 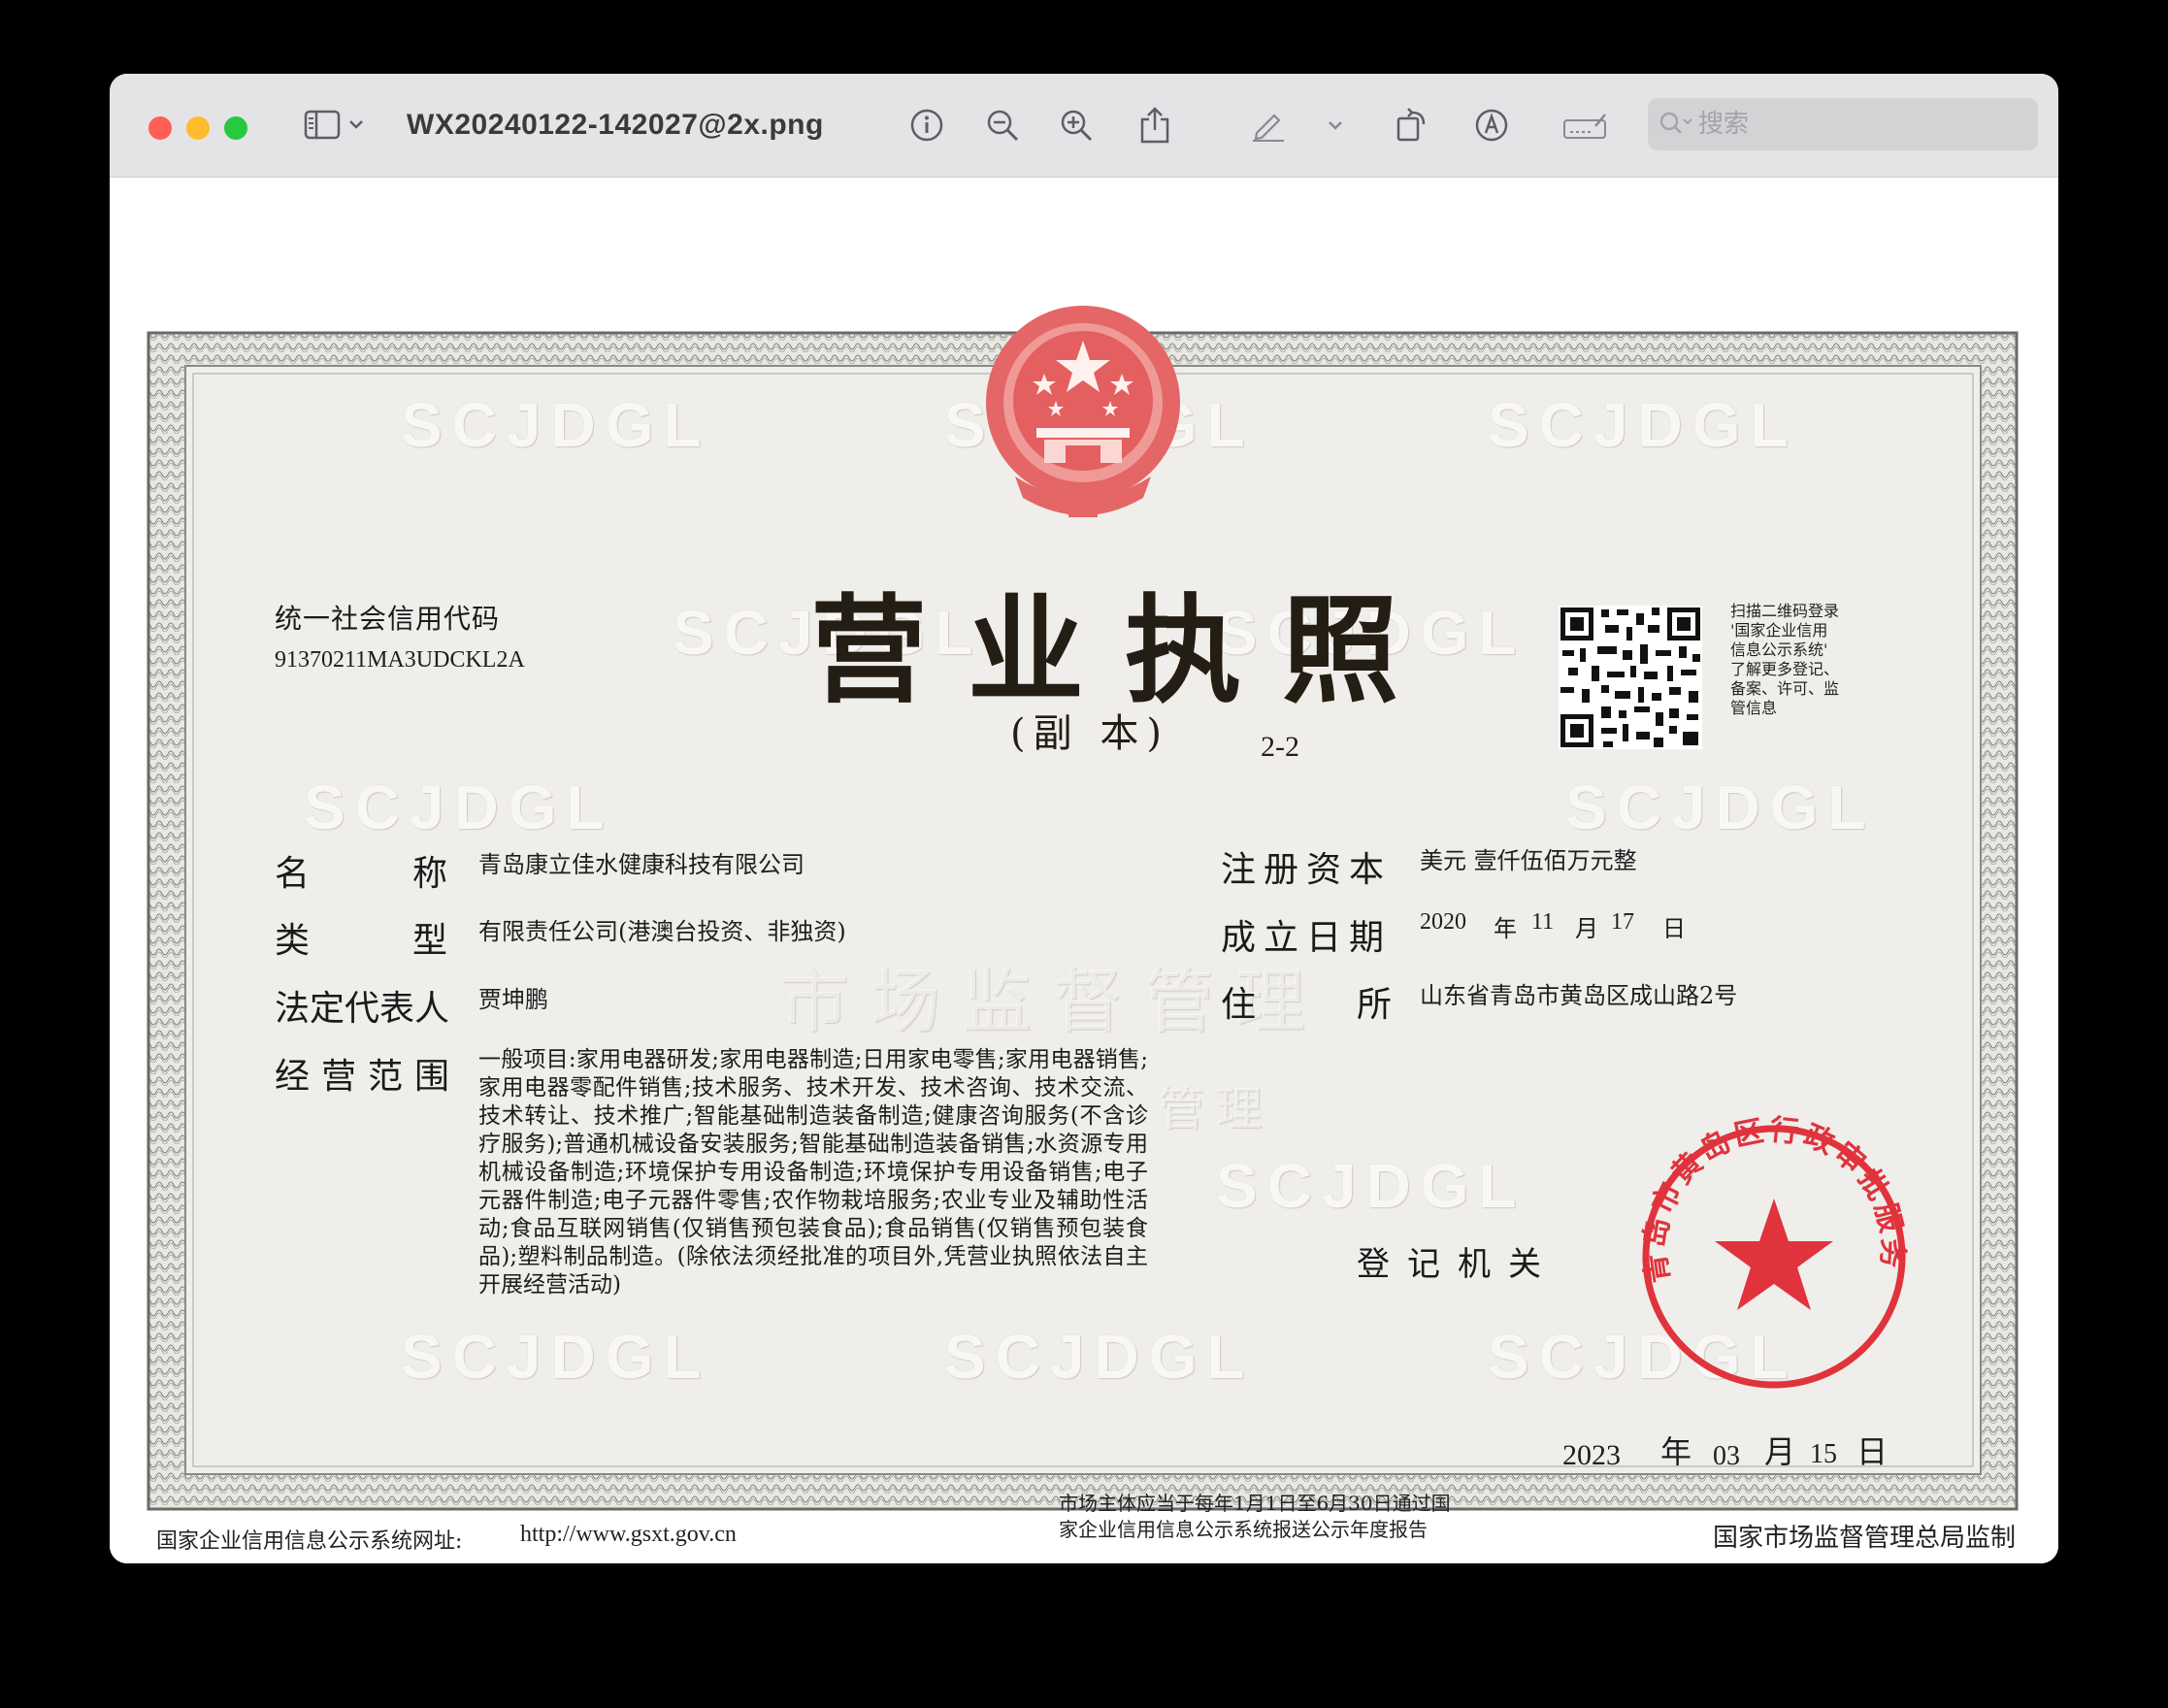 What do you see at coordinates (1779, 649) in the screenshot?
I see `qr-note-line: 信息公示系统'` at bounding box center [1779, 649].